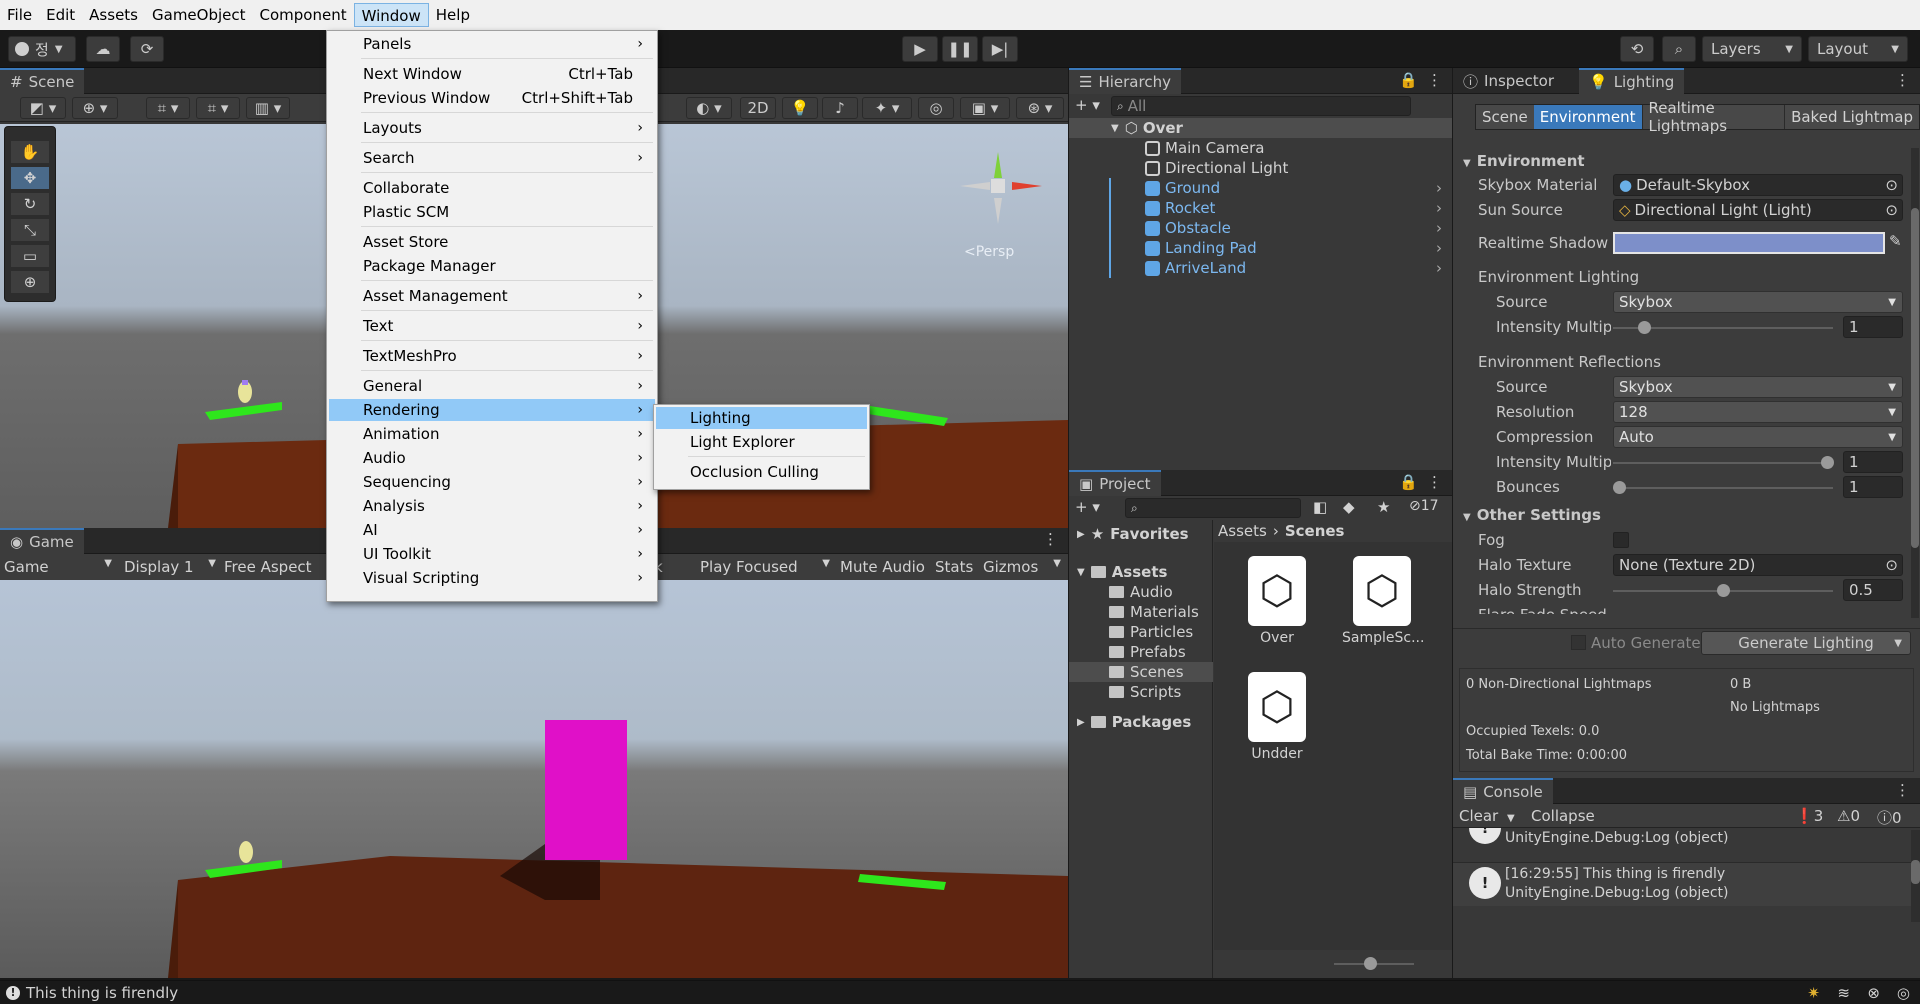 Image resolution: width=1920 pixels, height=1004 pixels. Describe the element at coordinates (1424, 506) in the screenshot. I see `hidden-packages-toggle: ⊘17` at that location.